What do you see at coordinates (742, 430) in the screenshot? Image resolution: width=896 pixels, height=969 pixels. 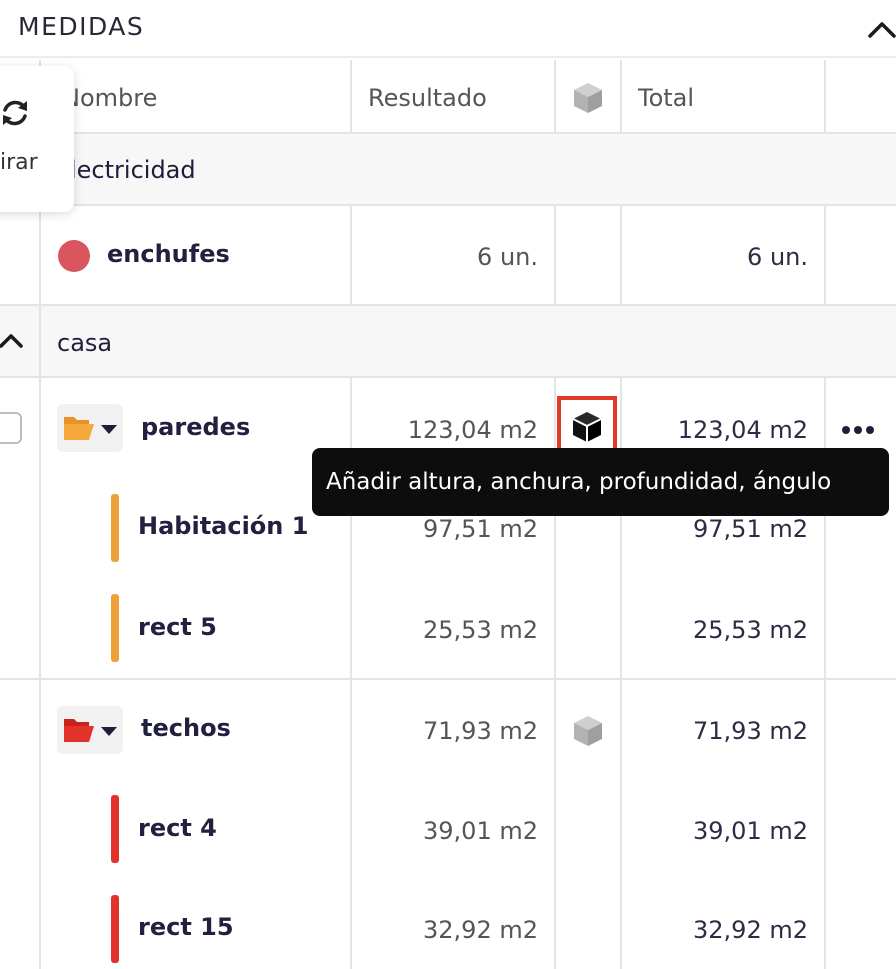 I see `row-total-paredes: 123,04 m2` at bounding box center [742, 430].